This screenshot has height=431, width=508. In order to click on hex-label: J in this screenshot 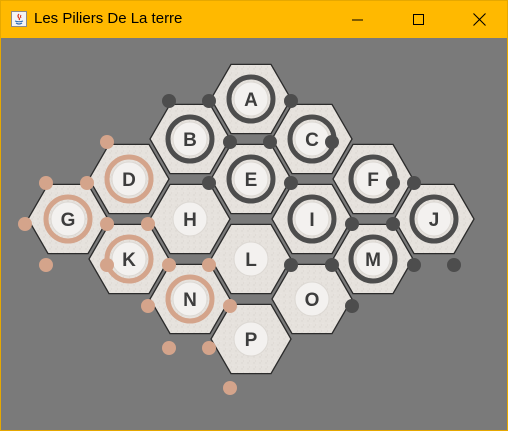, I will do `click(434, 220)`.